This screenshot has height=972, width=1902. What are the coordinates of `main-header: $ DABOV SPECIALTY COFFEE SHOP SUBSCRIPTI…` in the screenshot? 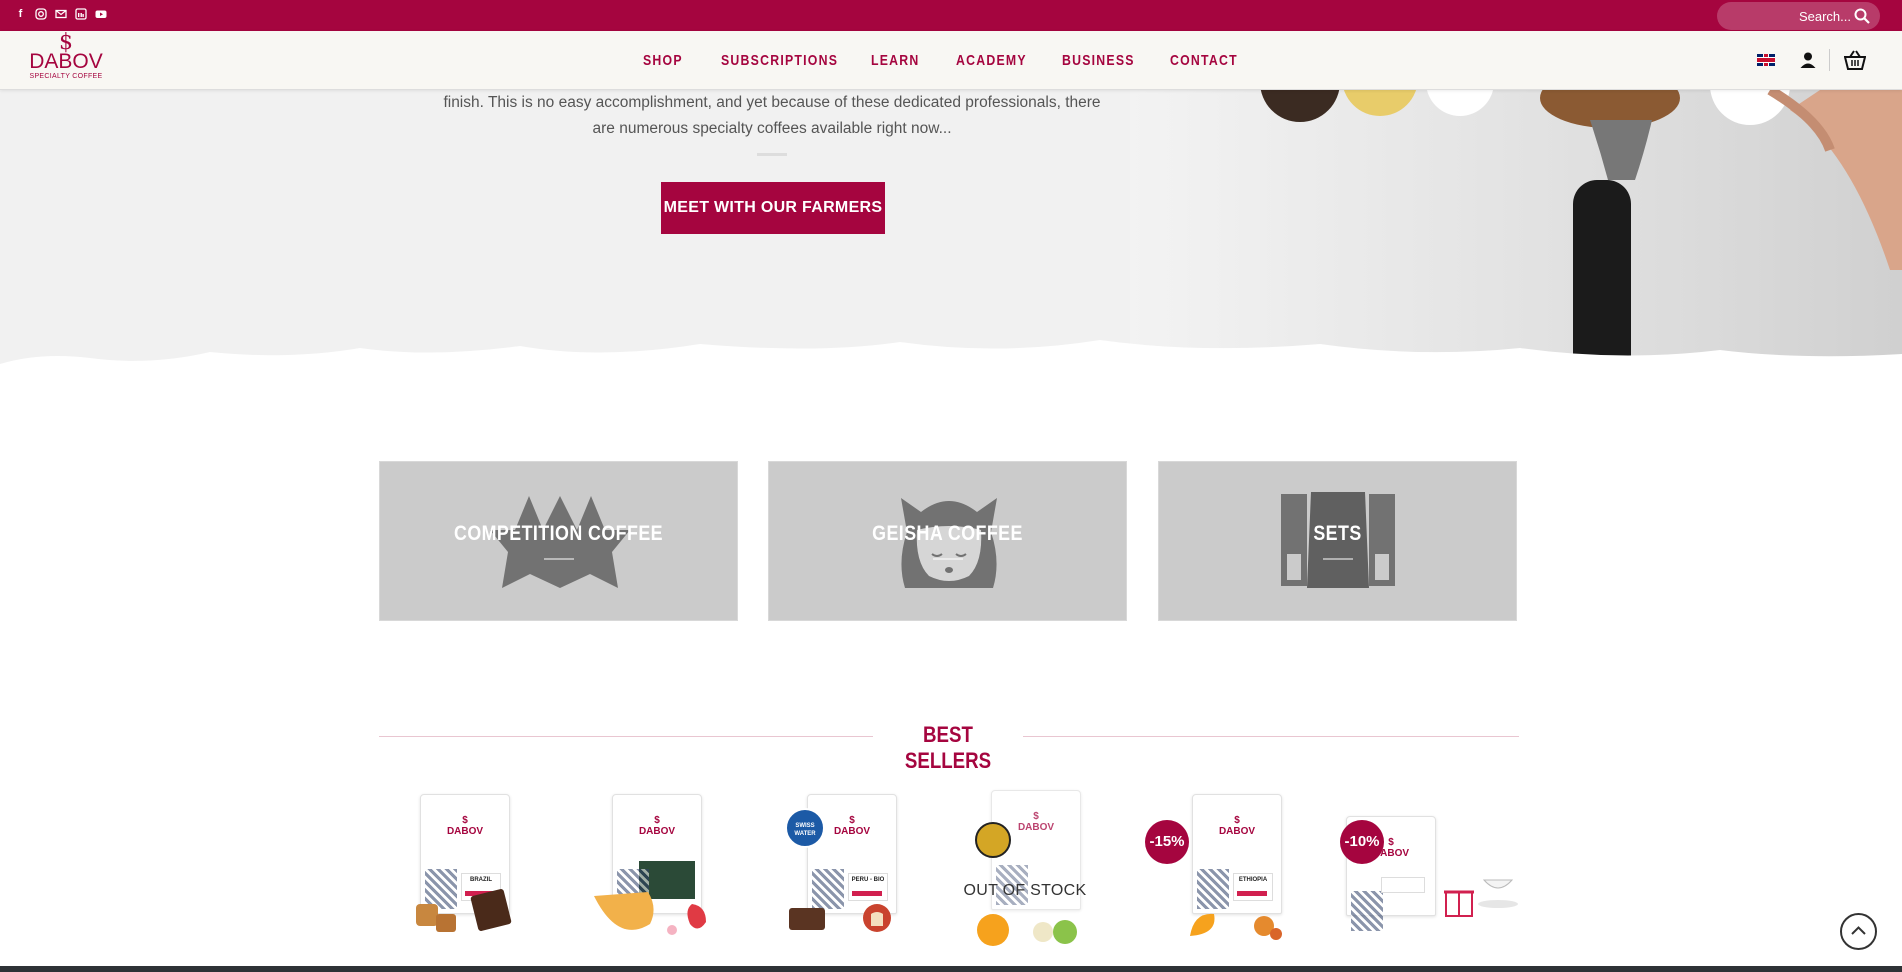 It's located at (951, 60).